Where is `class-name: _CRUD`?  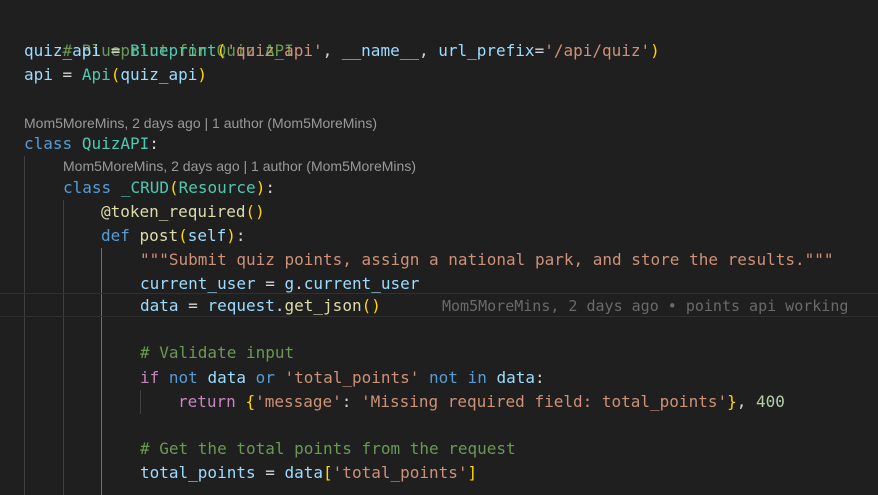
class-name: _CRUD is located at coordinates (144, 187).